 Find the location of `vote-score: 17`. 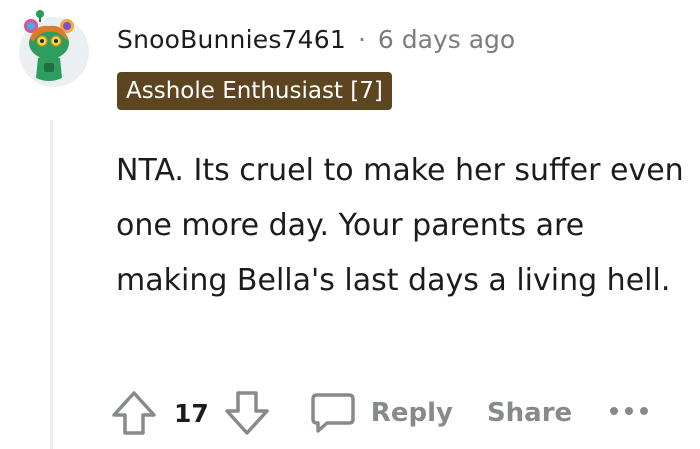

vote-score: 17 is located at coordinates (191, 413).